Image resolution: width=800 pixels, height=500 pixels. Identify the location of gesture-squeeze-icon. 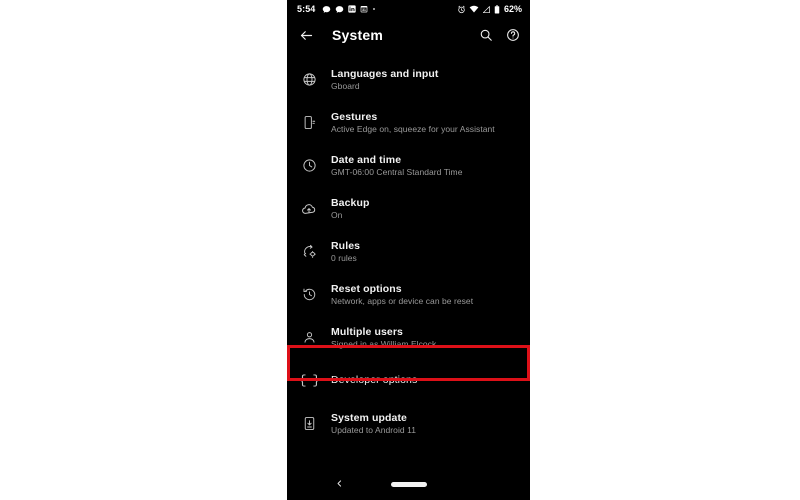
(309, 122).